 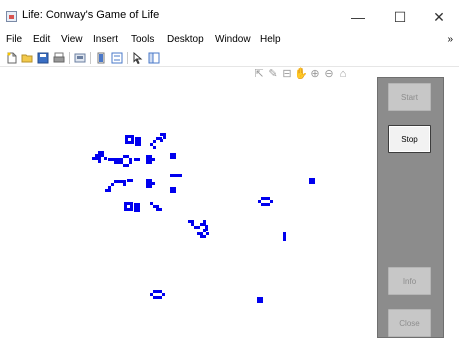 I want to click on stop-button: Stop, so click(x=409, y=139).